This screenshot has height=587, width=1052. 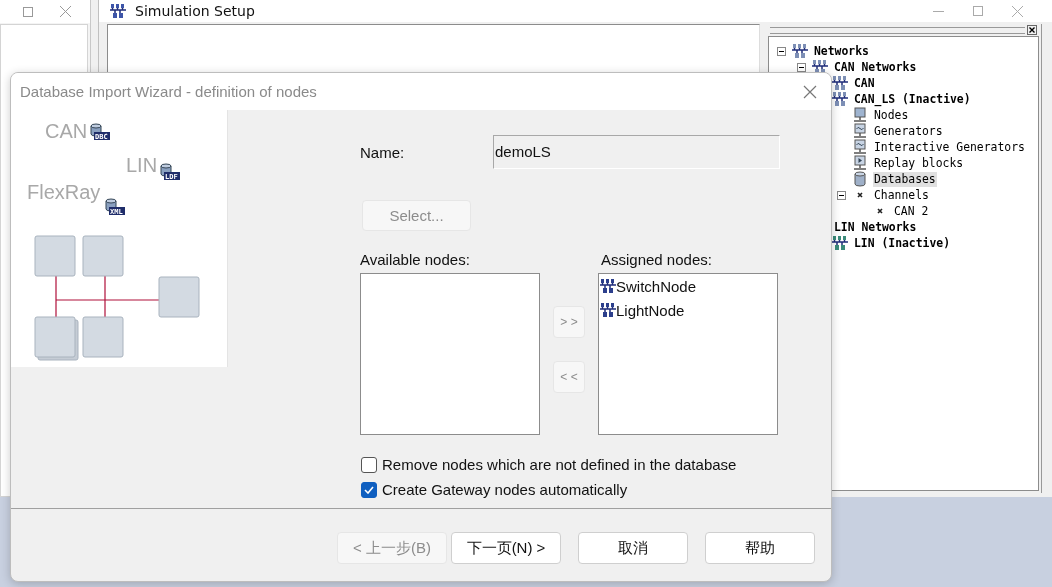 I want to click on cancel-button: 取消, so click(x=633, y=548).